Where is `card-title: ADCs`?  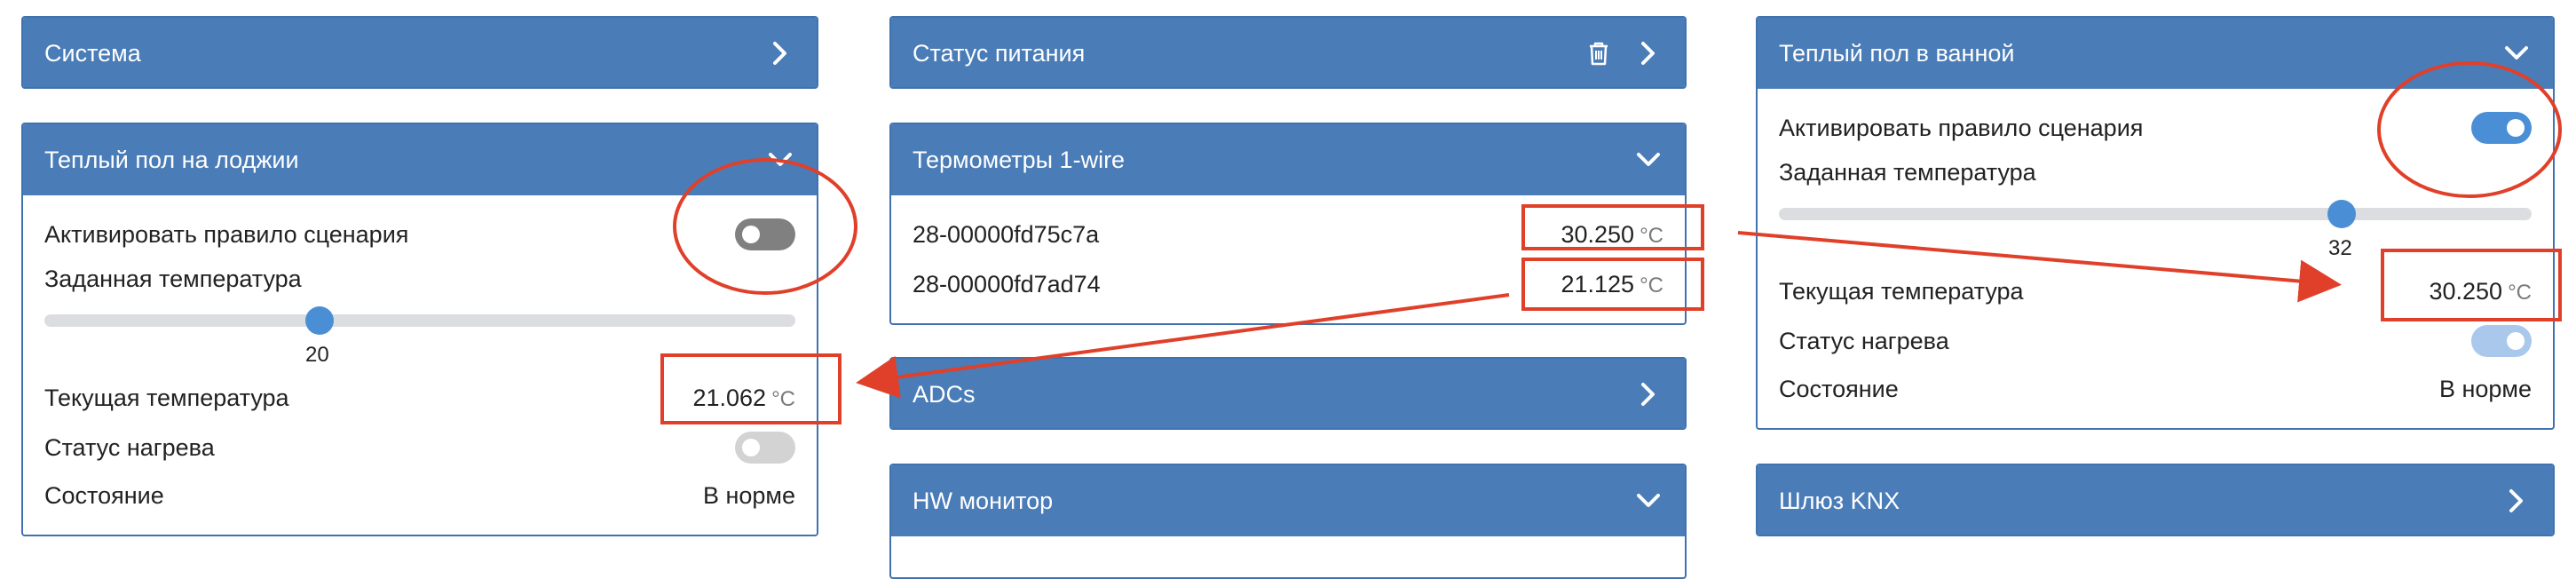
card-title: ADCs is located at coordinates (944, 394).